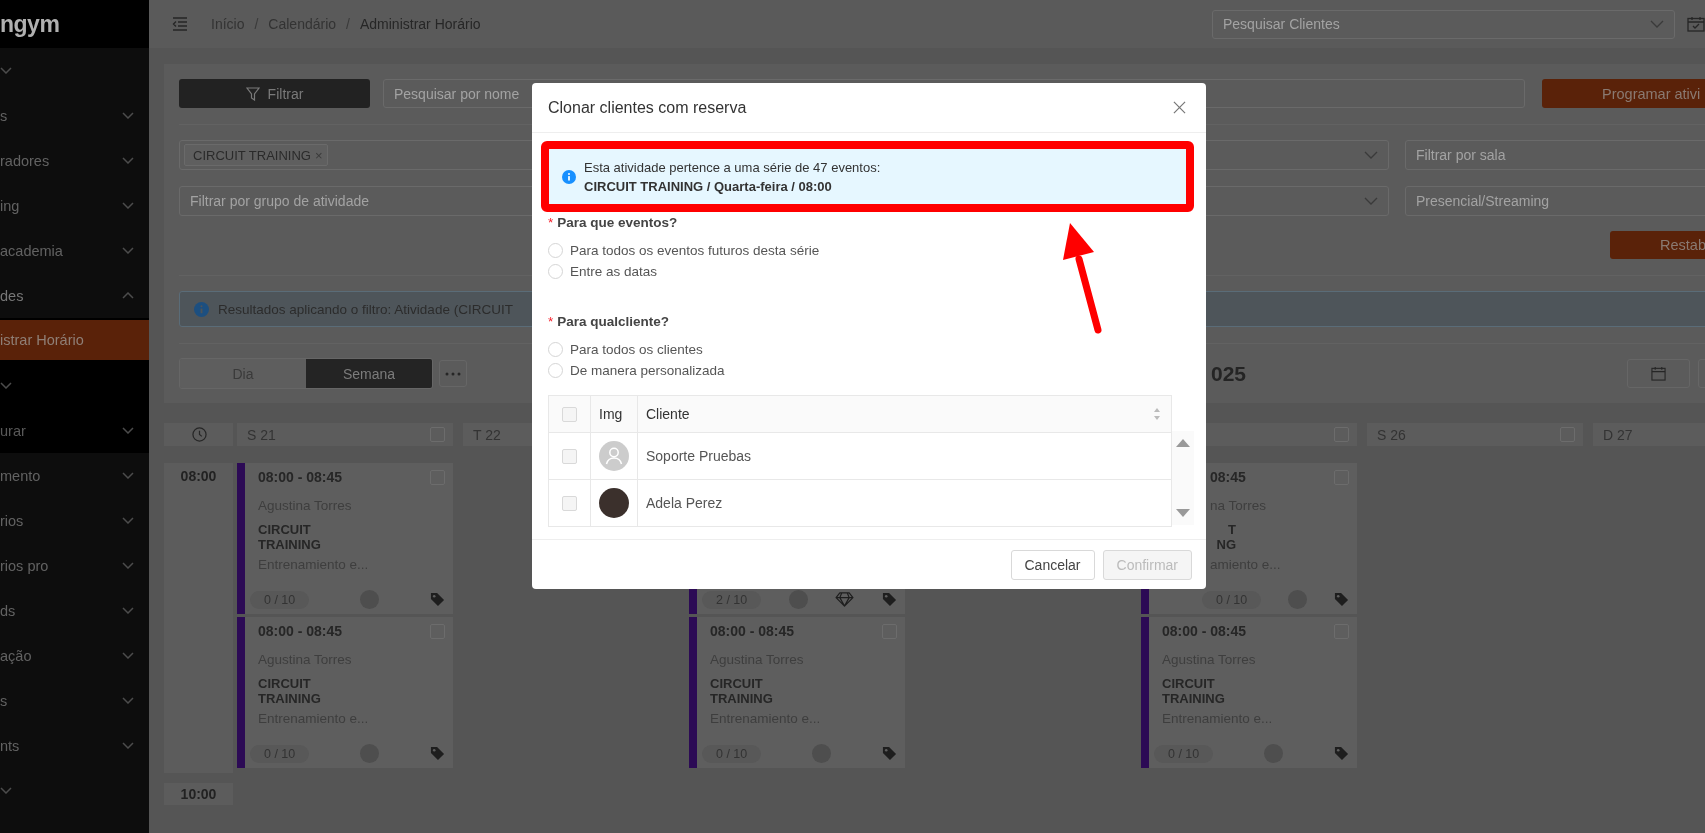 Image resolution: width=1705 pixels, height=833 pixels. What do you see at coordinates (369, 373) in the screenshot?
I see `view-tab: Semana` at bounding box center [369, 373].